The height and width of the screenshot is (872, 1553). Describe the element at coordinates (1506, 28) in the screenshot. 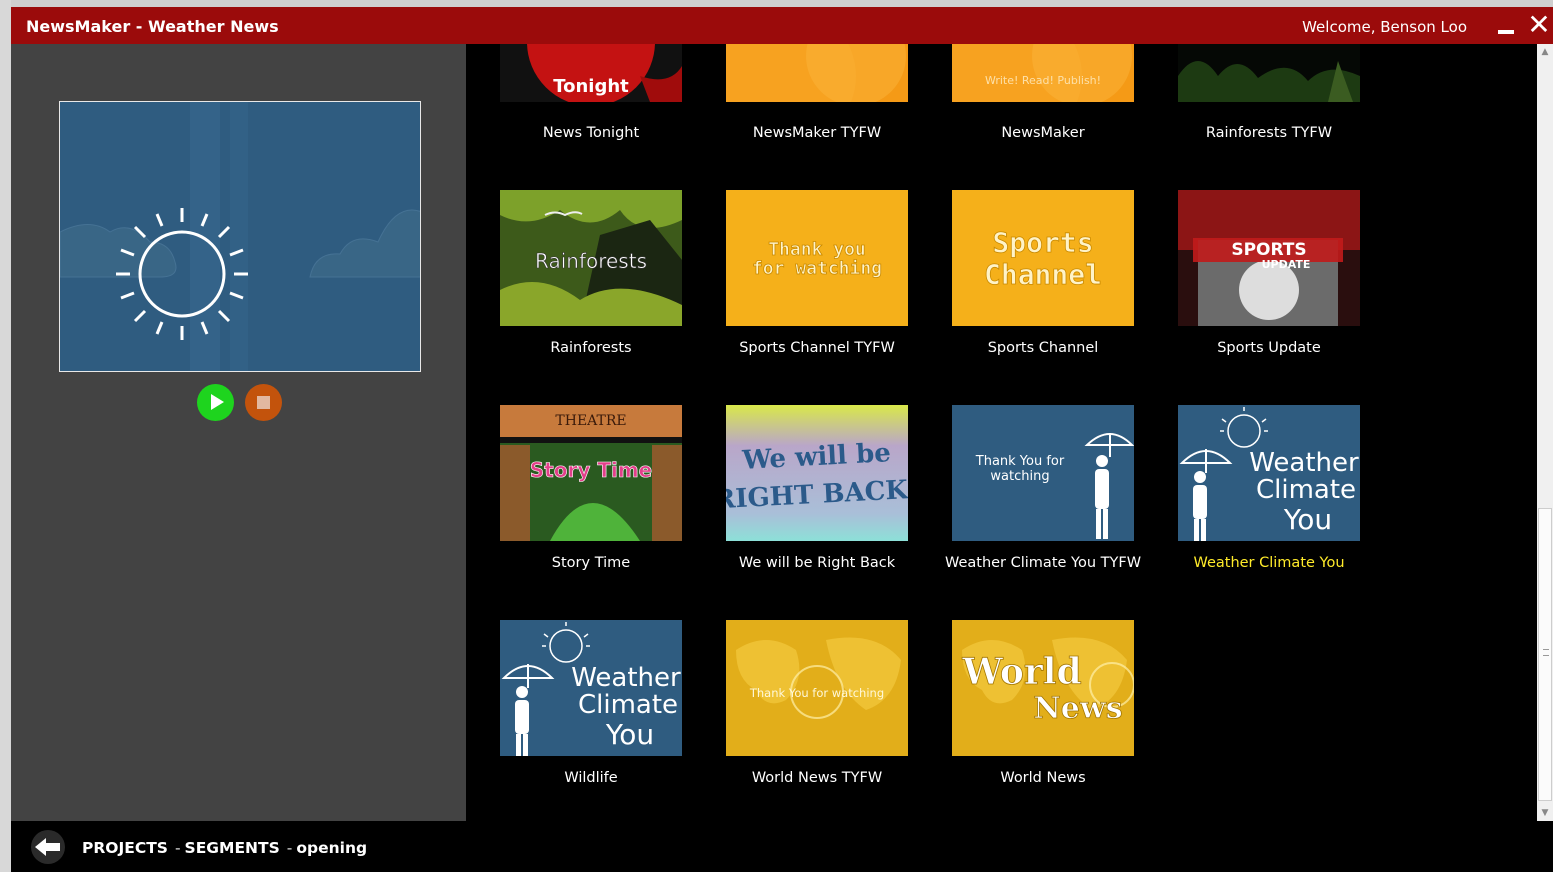

I see `minimize-button` at that location.